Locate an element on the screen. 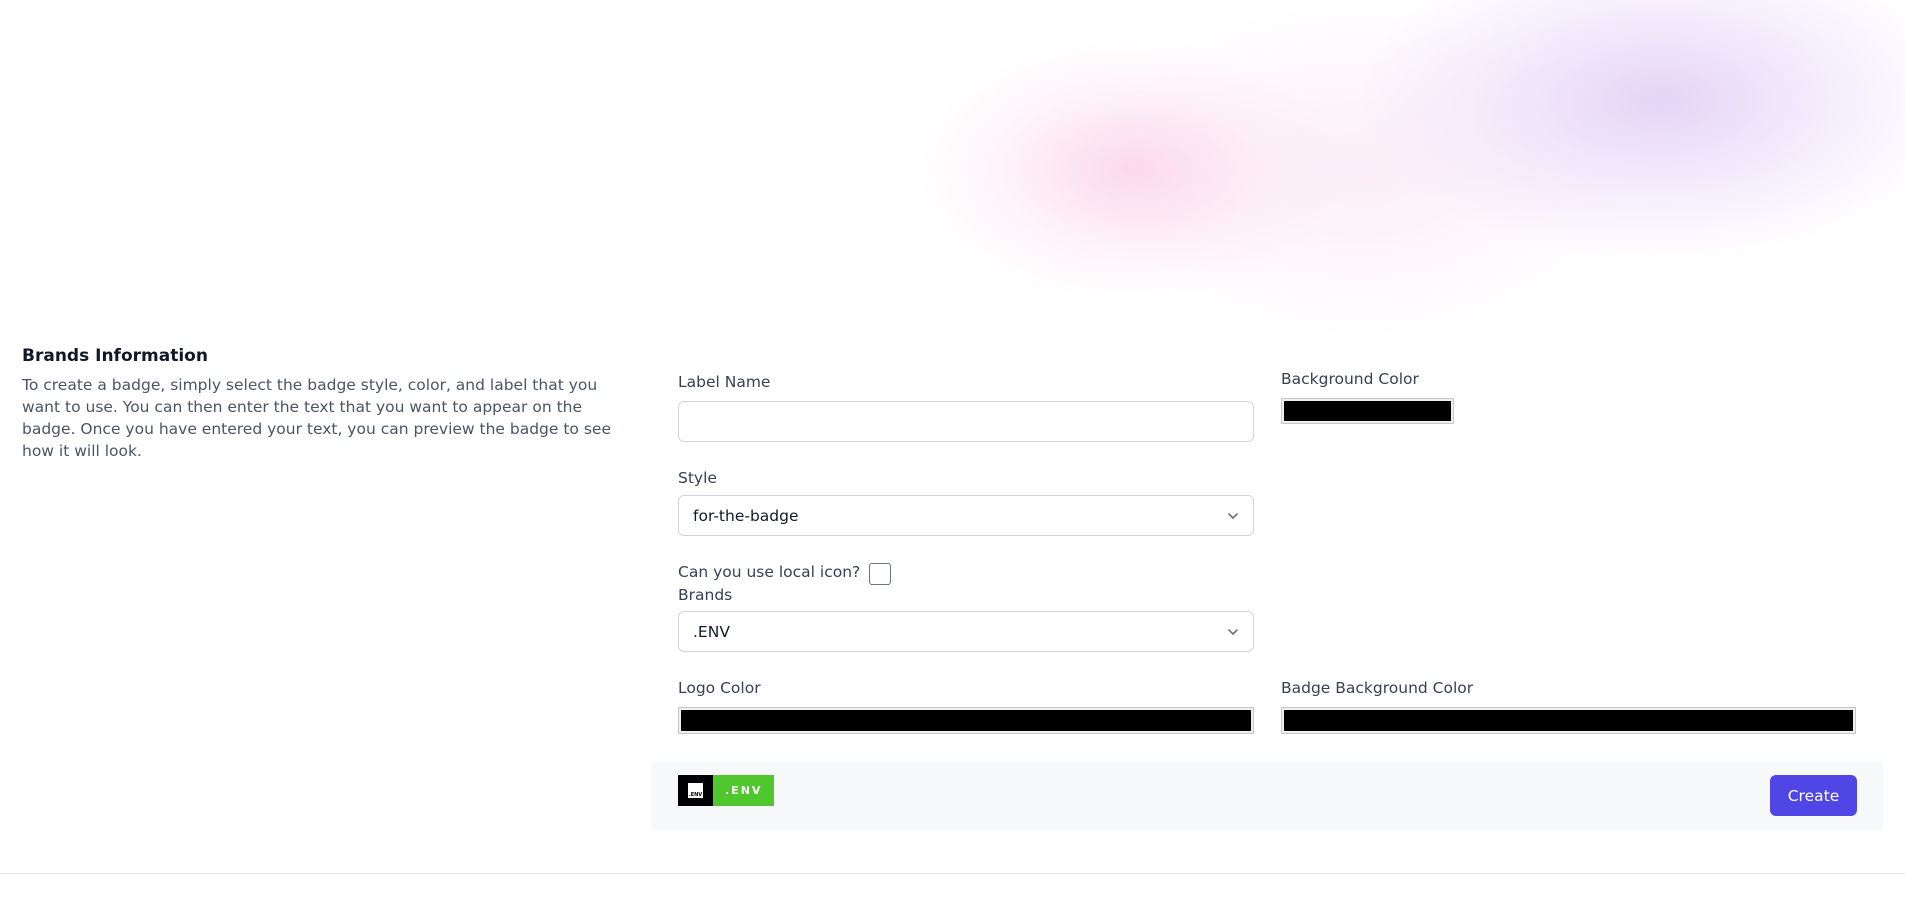  badge-preview: .ENV .ENV is located at coordinates (726, 790).